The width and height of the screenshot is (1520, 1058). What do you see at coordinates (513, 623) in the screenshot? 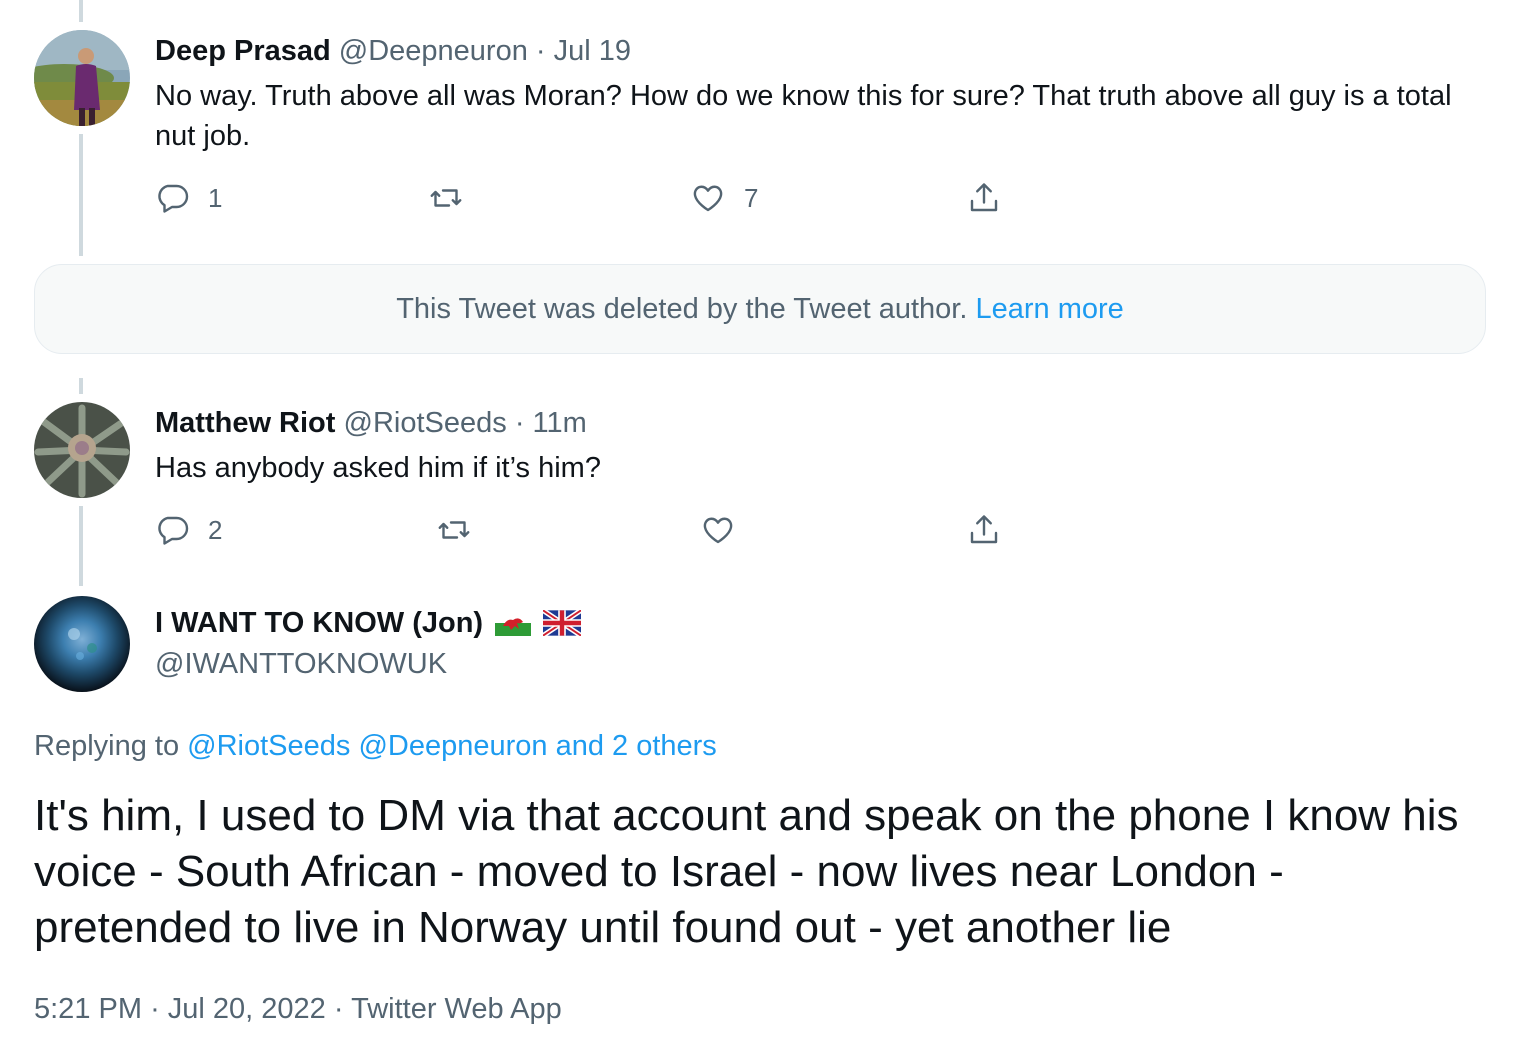
I see `wales-flag-icon` at bounding box center [513, 623].